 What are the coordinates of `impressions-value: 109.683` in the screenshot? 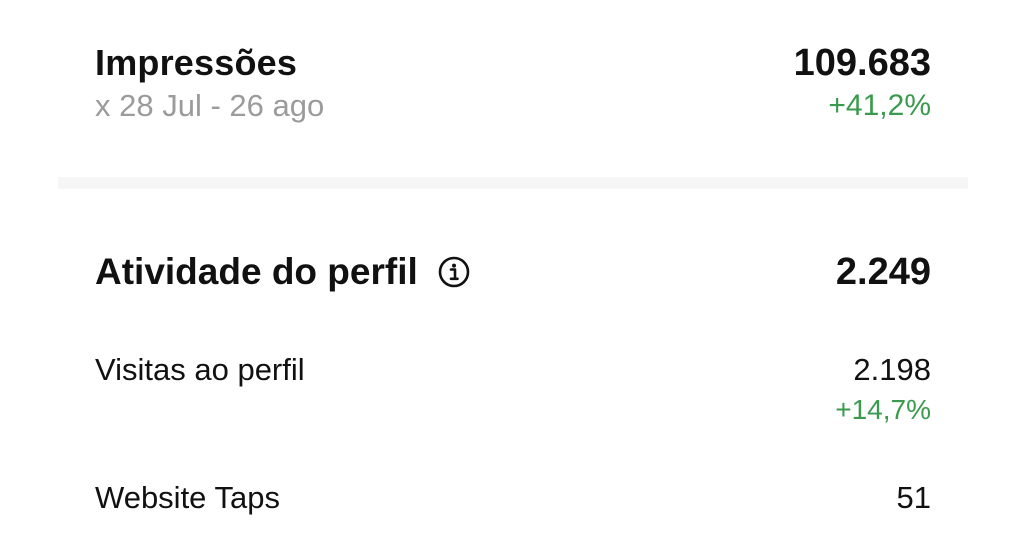 It's located at (862, 63).